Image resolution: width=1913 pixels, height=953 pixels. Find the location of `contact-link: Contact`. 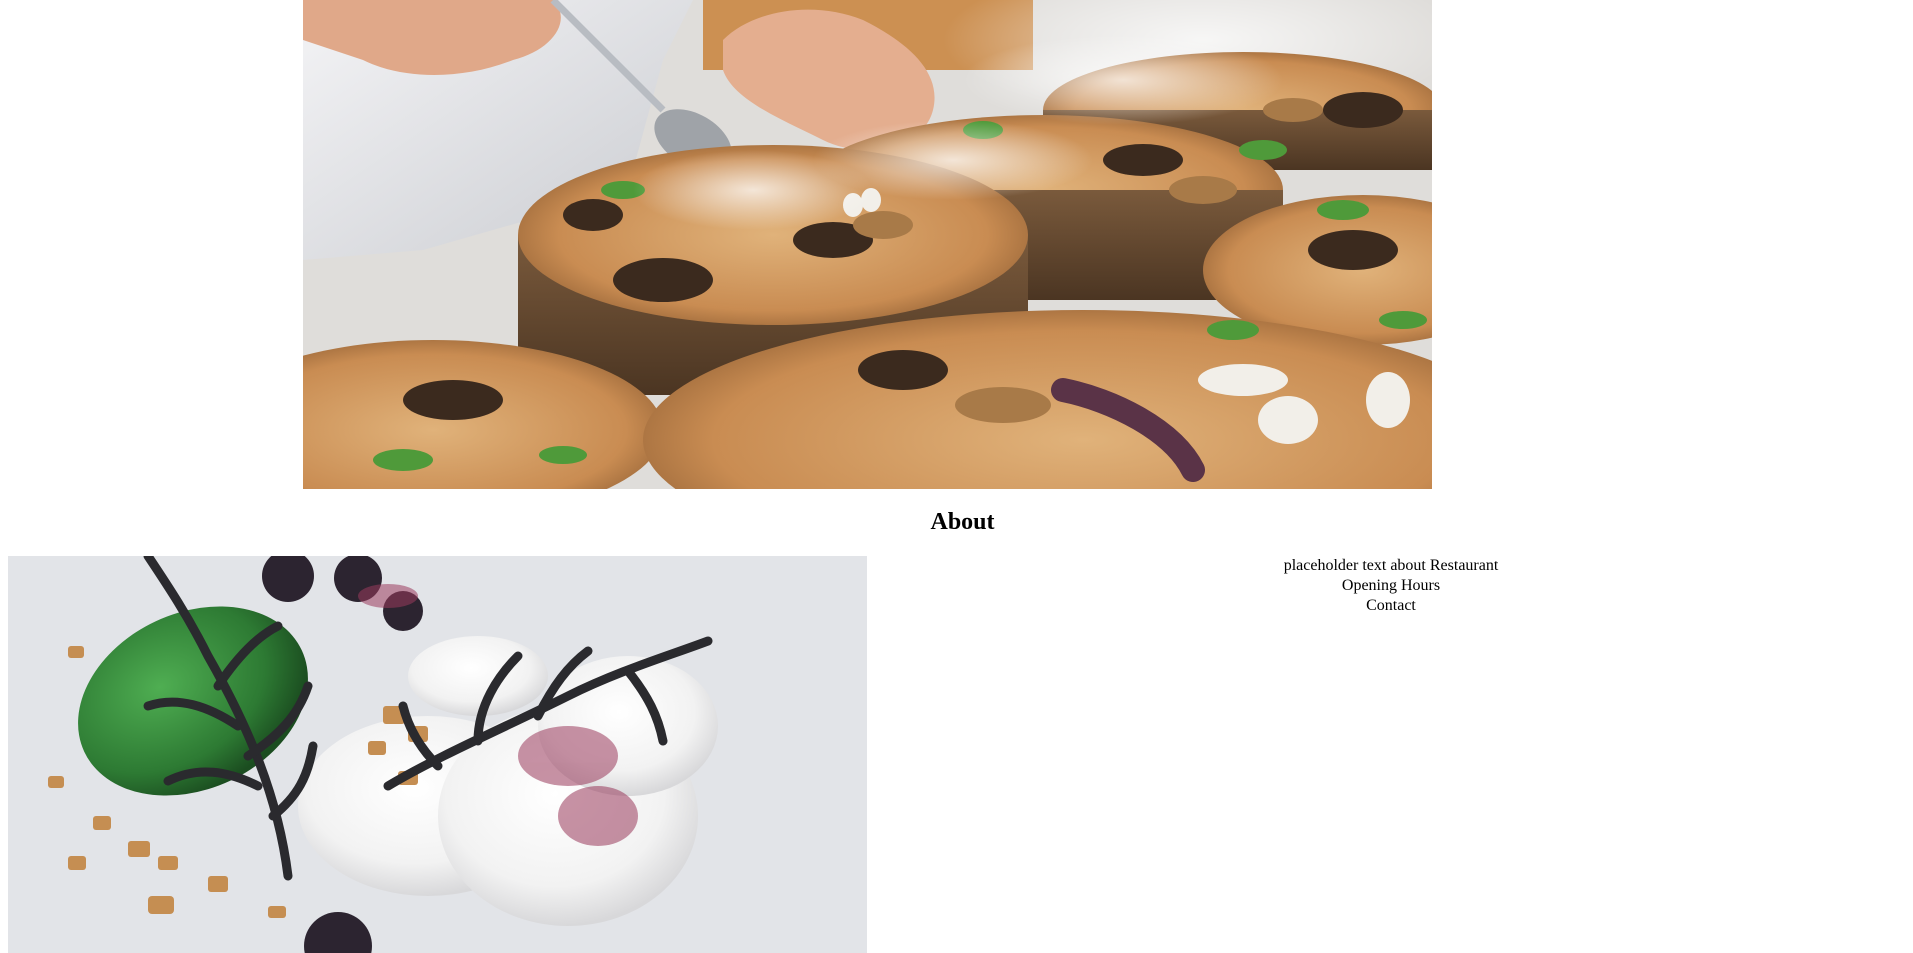

contact-link: Contact is located at coordinates (1390, 606).